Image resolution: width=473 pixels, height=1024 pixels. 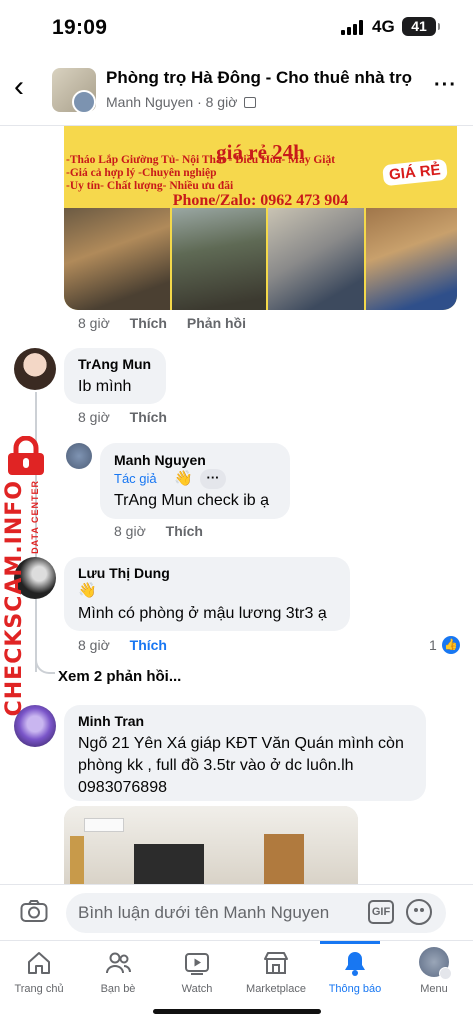 What do you see at coordinates (421, 26) in the screenshot?
I see `battery-icon: 41` at bounding box center [421, 26].